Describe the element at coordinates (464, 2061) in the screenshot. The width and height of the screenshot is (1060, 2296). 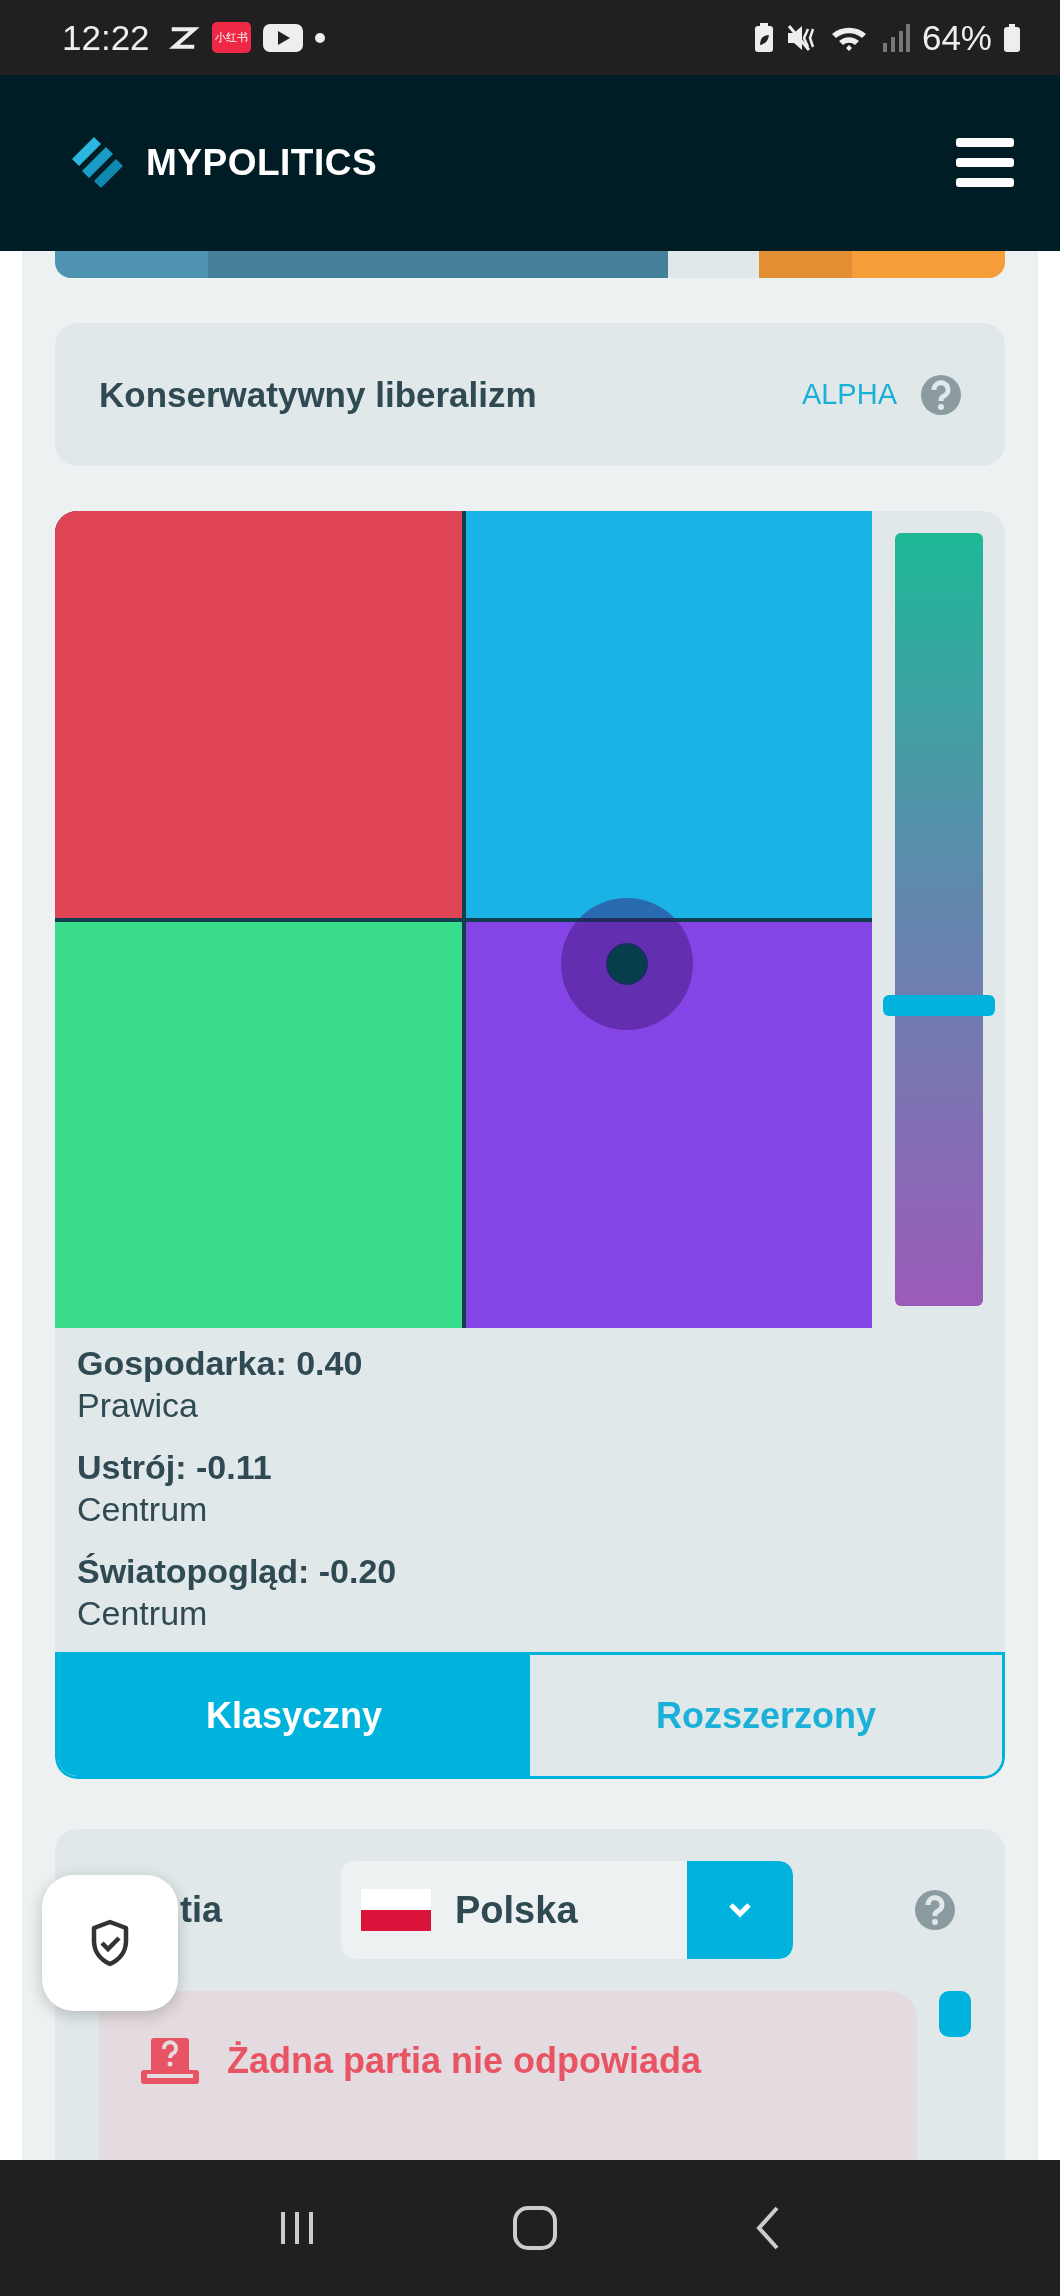
I see `alert-message: Żadna partia nie odpowiada` at that location.